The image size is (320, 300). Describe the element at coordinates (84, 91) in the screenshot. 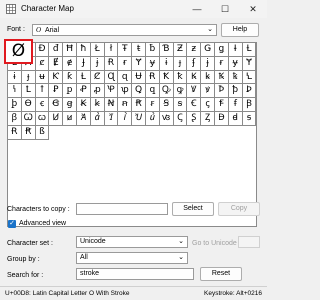

I see `character-cell: Ꝓ` at that location.